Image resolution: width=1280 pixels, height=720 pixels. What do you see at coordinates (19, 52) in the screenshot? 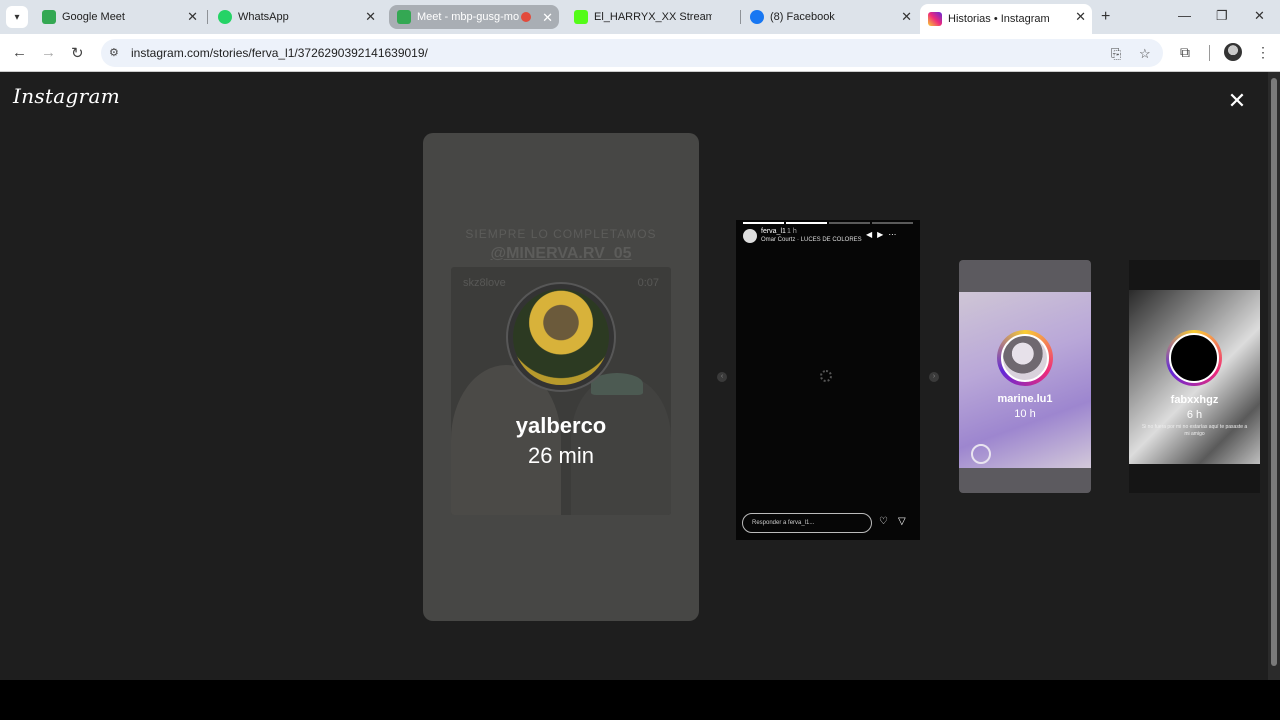
I see `back-icon: ←` at bounding box center [19, 52].